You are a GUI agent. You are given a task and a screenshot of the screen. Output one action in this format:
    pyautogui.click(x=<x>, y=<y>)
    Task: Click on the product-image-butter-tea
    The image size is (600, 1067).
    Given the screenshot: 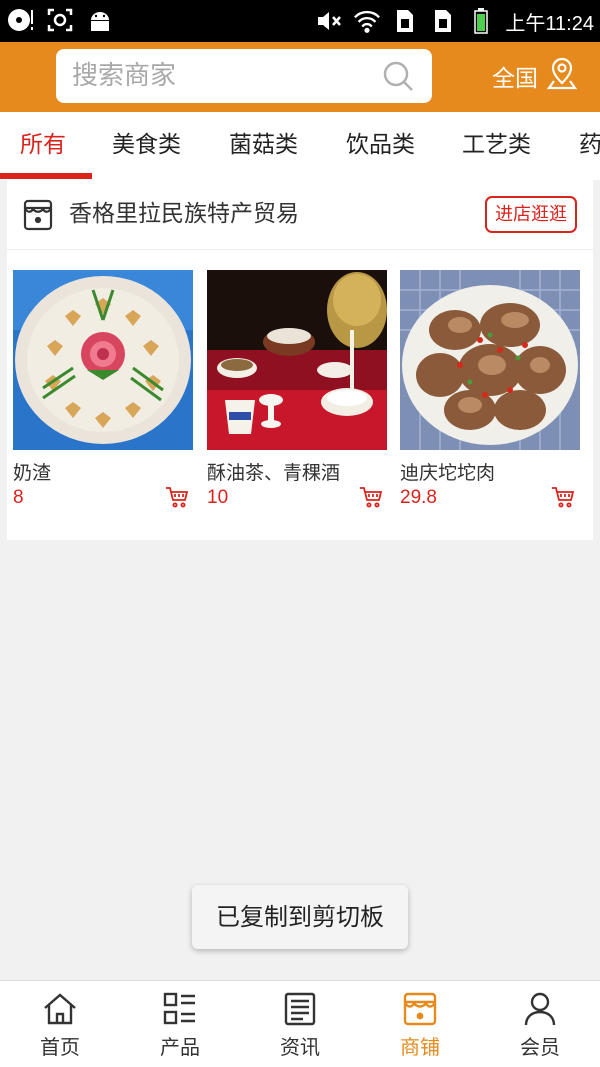 What is the action you would take?
    pyautogui.click(x=297, y=360)
    